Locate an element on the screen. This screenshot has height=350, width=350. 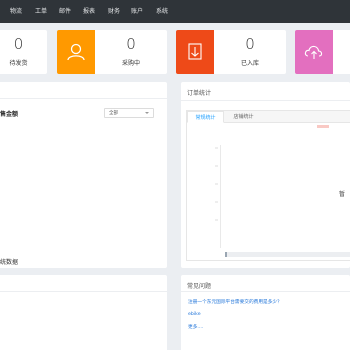
chart-empty-text: 暂 is located at coordinates (342, 194).